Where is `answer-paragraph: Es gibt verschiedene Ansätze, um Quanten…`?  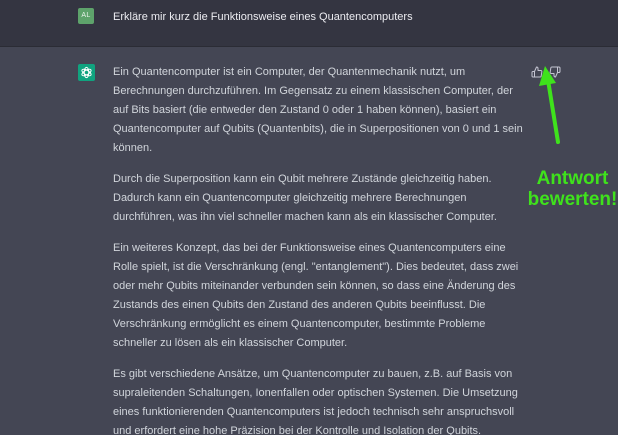 answer-paragraph: Es gibt verschiedene Ansätze, um Quanten… is located at coordinates (315, 401).